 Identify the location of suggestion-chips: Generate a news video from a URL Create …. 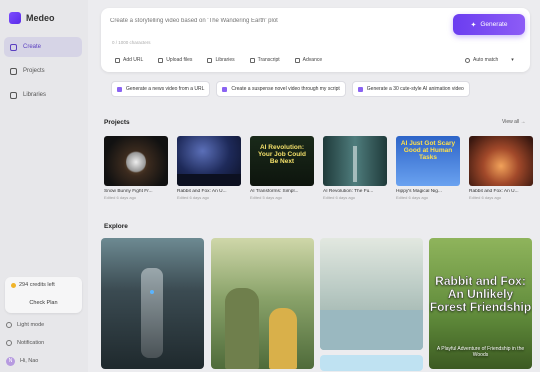
(290, 89).